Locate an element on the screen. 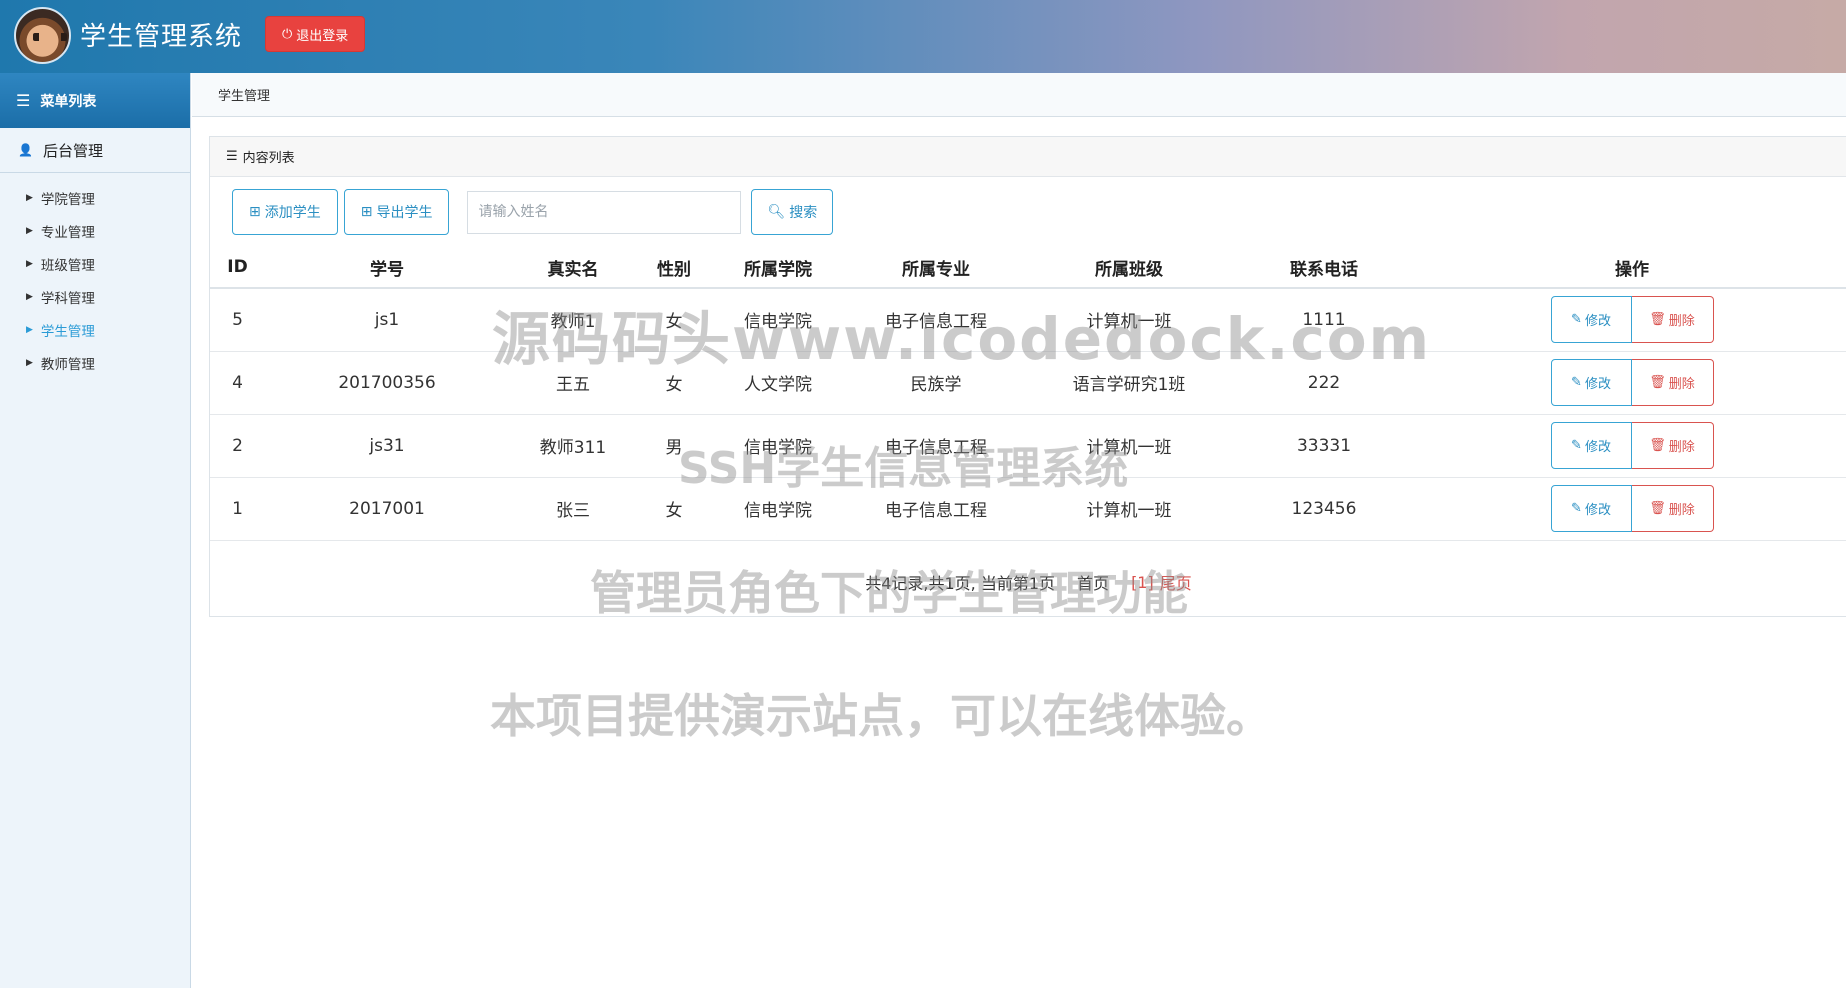 This screenshot has width=1846, height=988. pagination-summary: 共4记录,共1页, 当前第1页 is located at coordinates (960, 583).